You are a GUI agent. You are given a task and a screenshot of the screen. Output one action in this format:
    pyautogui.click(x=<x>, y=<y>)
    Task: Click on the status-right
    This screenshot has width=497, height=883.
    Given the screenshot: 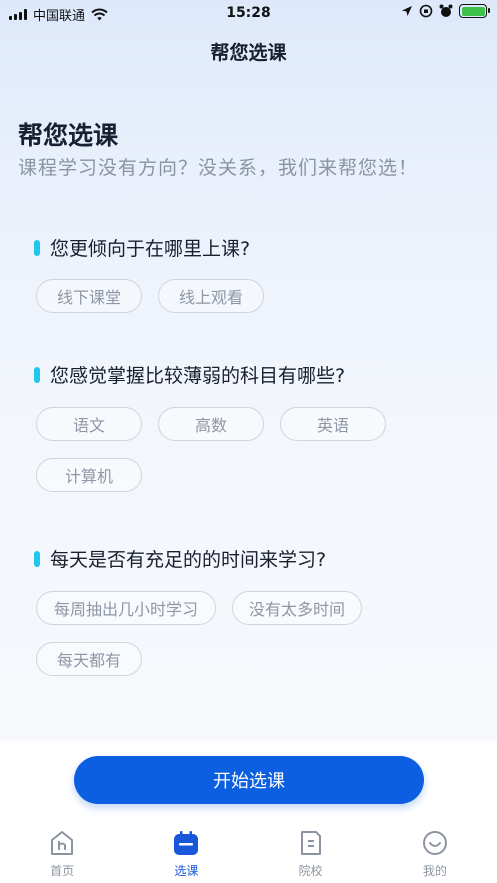 What is the action you would take?
    pyautogui.click(x=445, y=11)
    